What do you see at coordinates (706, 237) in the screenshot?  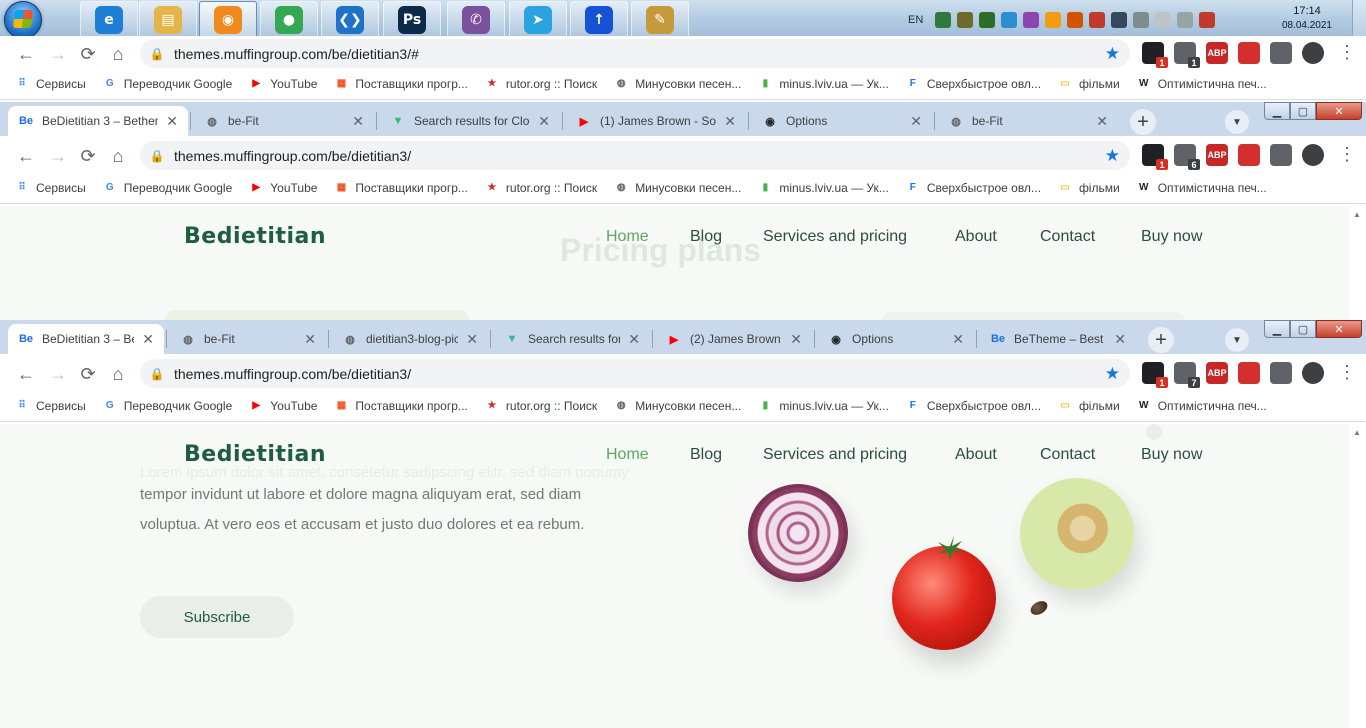 I see `nav-link-blog: Blog` at bounding box center [706, 237].